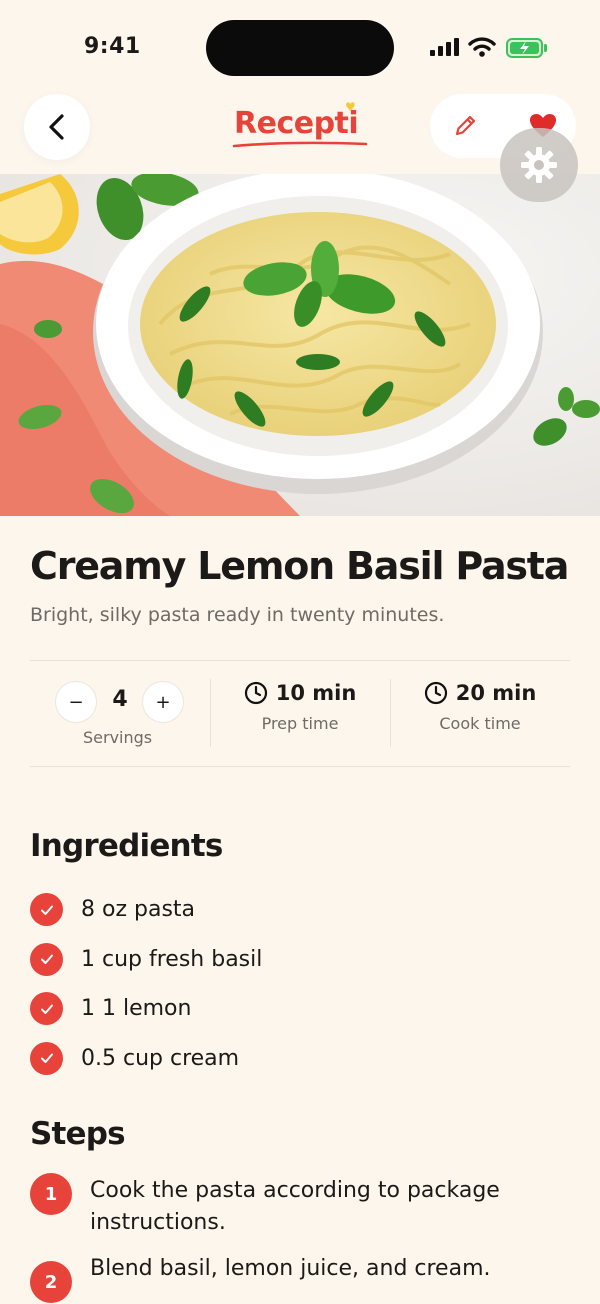 Image resolution: width=600 pixels, height=1304 pixels. What do you see at coordinates (118, 737) in the screenshot?
I see `servings-label: Servings` at bounding box center [118, 737].